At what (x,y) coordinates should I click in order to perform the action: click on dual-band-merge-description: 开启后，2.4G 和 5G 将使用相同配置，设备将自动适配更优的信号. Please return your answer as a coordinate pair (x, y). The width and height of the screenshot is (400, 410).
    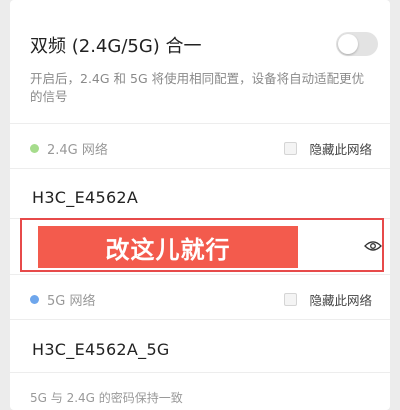
    Looking at the image, I should click on (197, 87).